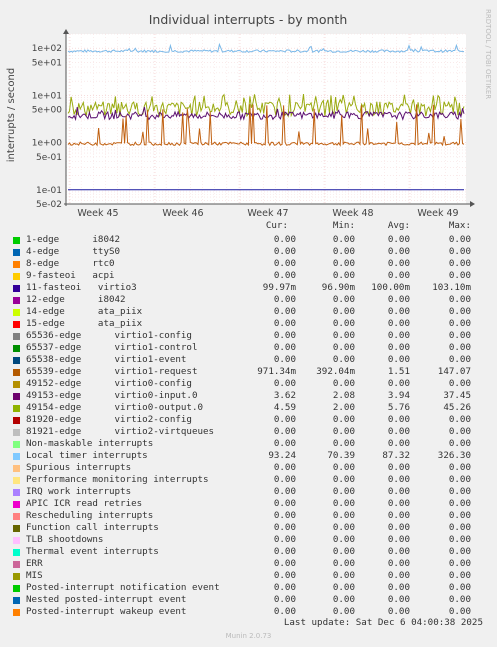  I want to click on legend-label: 4-edge ttyS0, so click(73, 251).